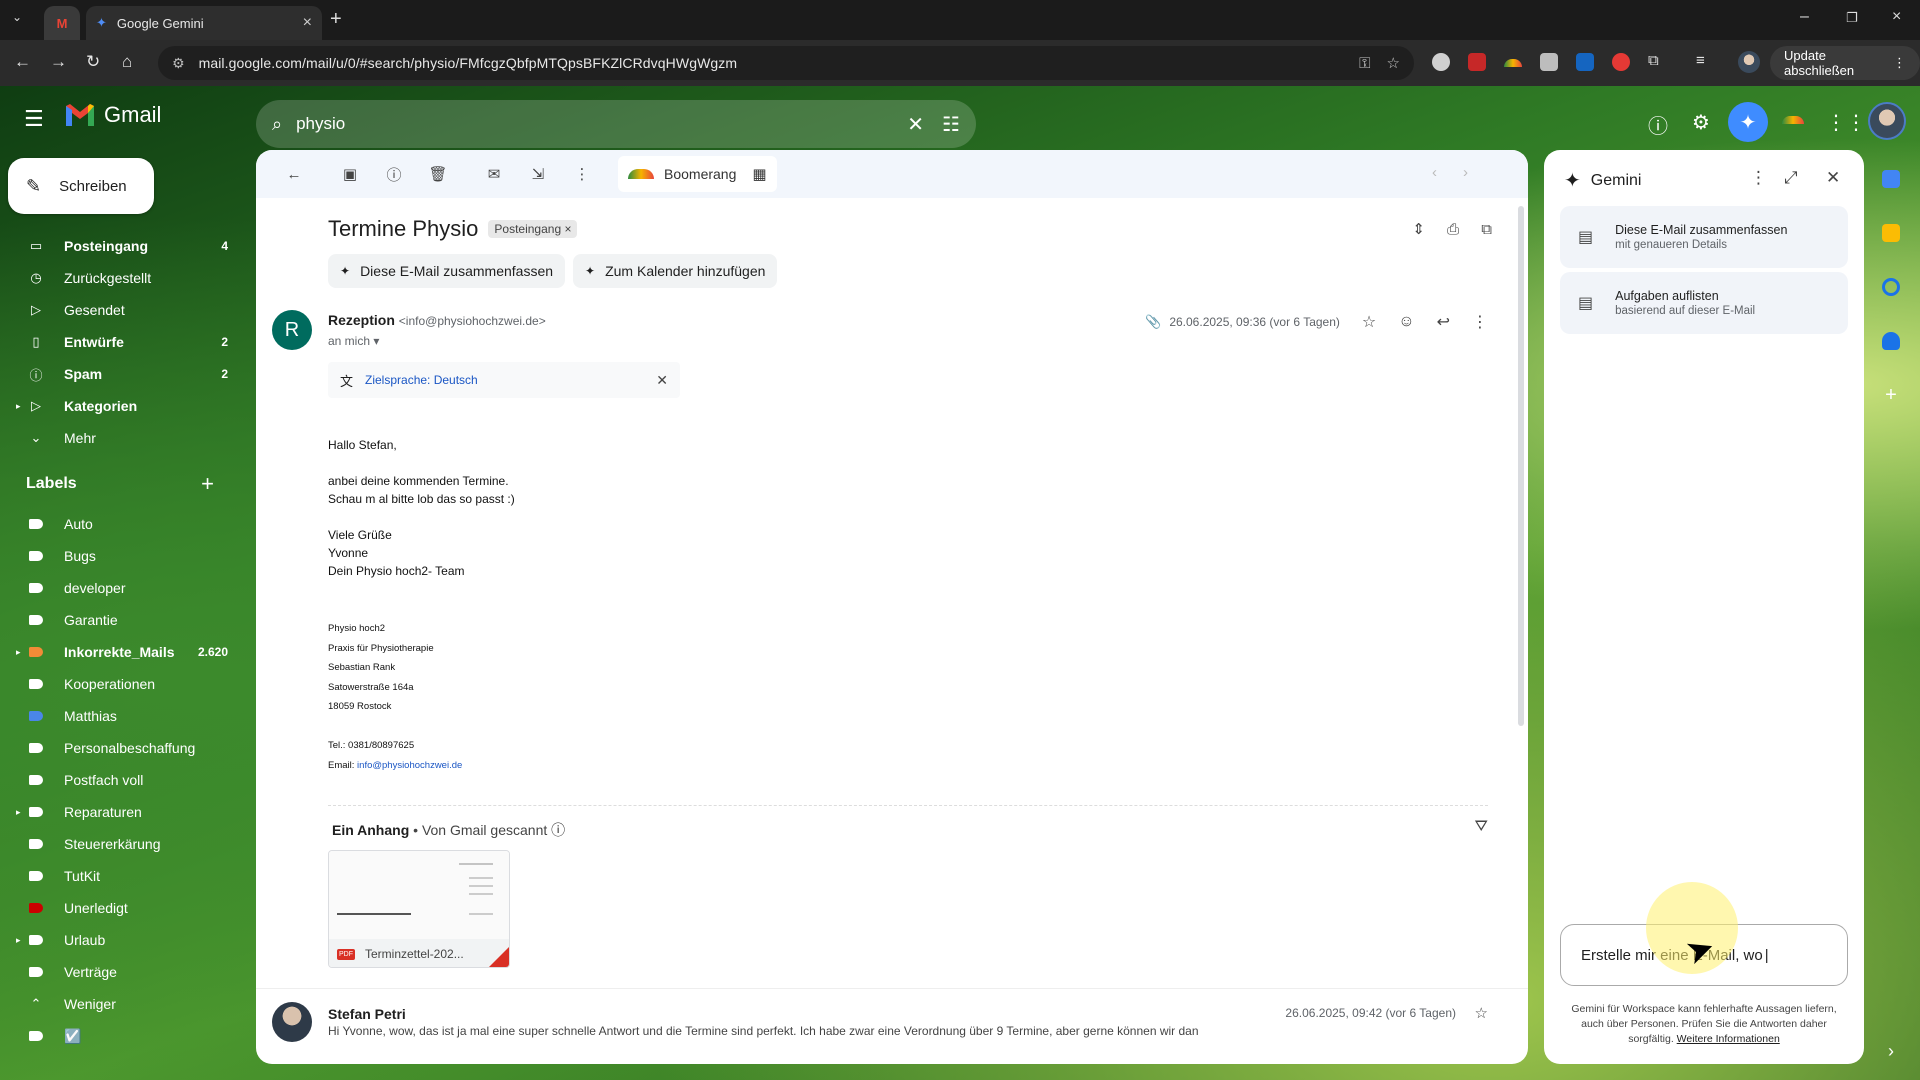 The width and height of the screenshot is (1920, 1080). Describe the element at coordinates (1364, 63) in the screenshot. I see `password-key-icon: ⚿` at that location.